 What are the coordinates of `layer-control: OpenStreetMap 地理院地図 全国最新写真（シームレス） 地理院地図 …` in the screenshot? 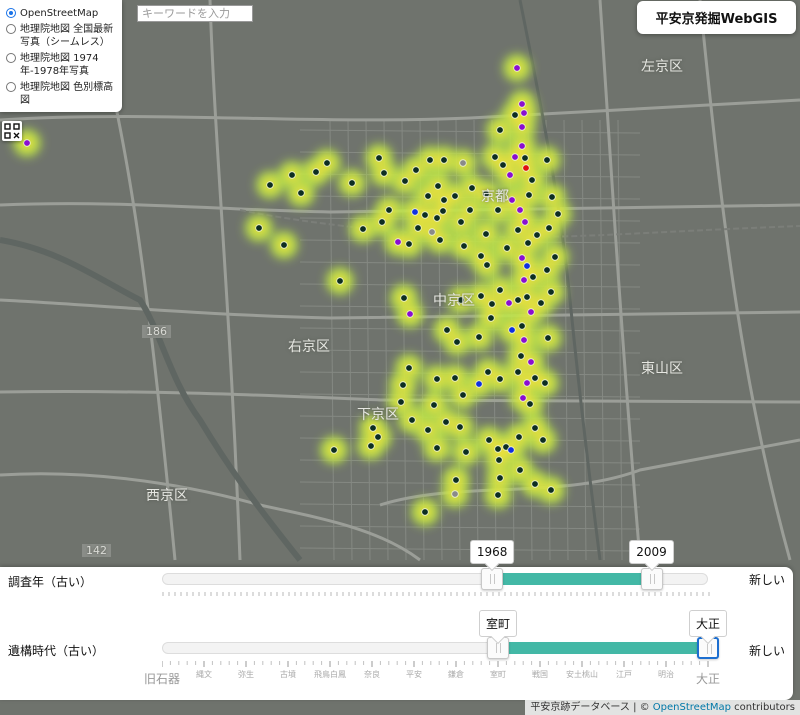 It's located at (61, 56).